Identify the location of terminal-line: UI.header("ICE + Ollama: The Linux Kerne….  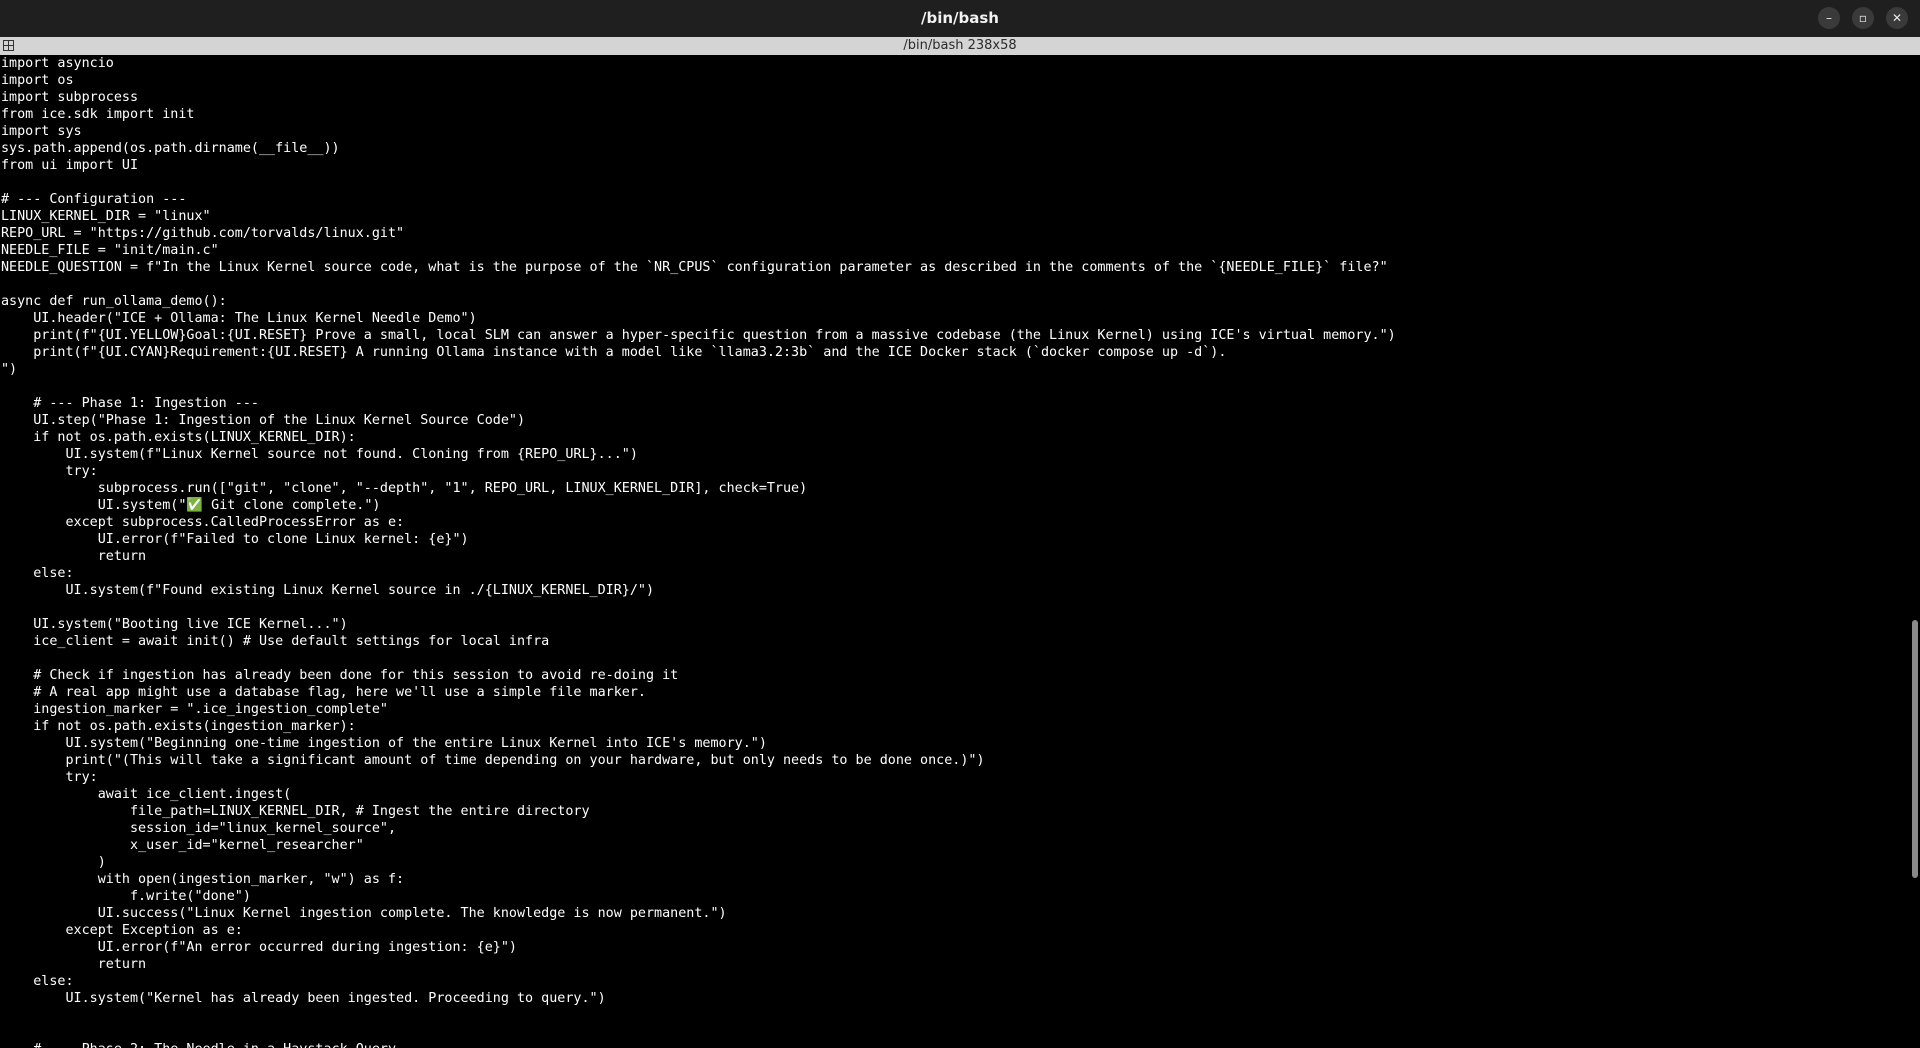
(239, 318).